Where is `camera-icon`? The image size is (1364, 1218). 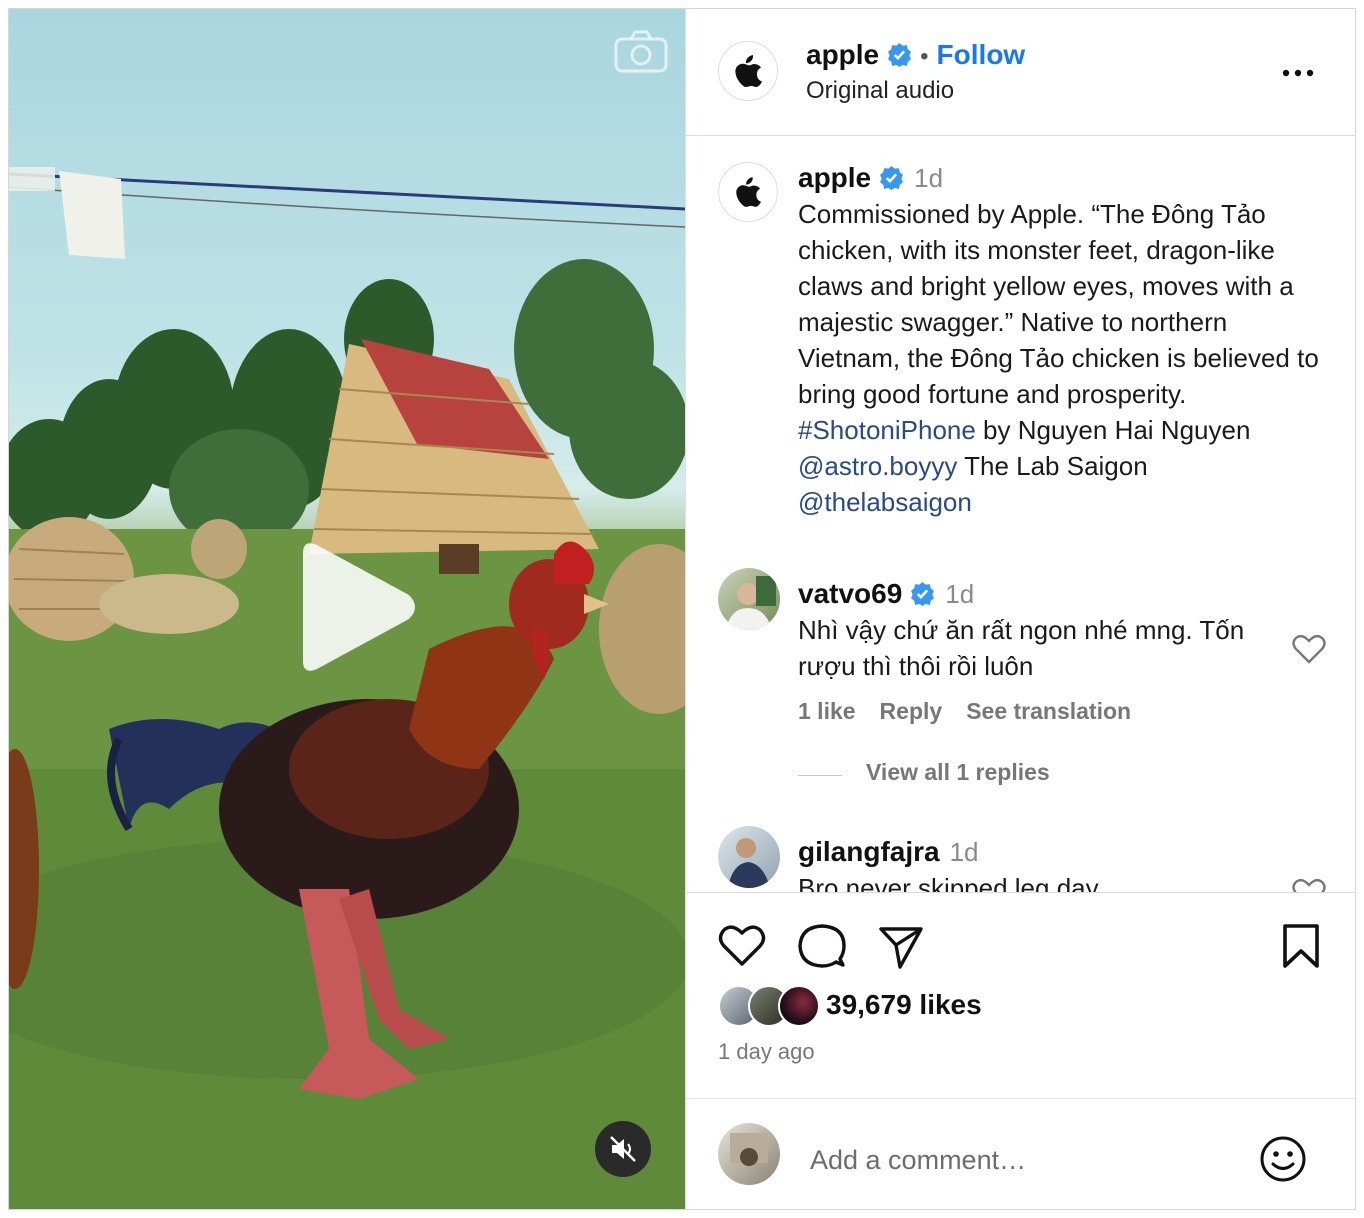 camera-icon is located at coordinates (641, 52).